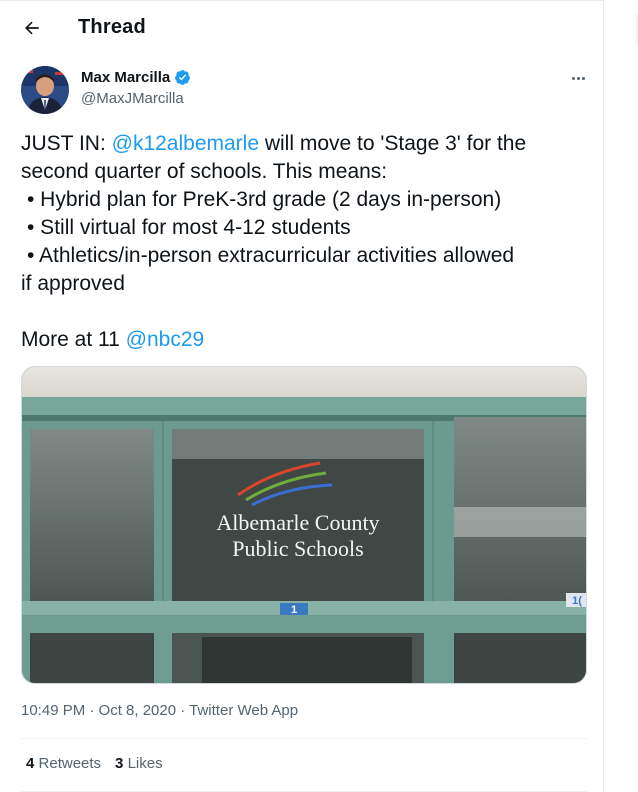  Describe the element at coordinates (185, 143) in the screenshot. I see `mention-link: @k12albemarle` at that location.